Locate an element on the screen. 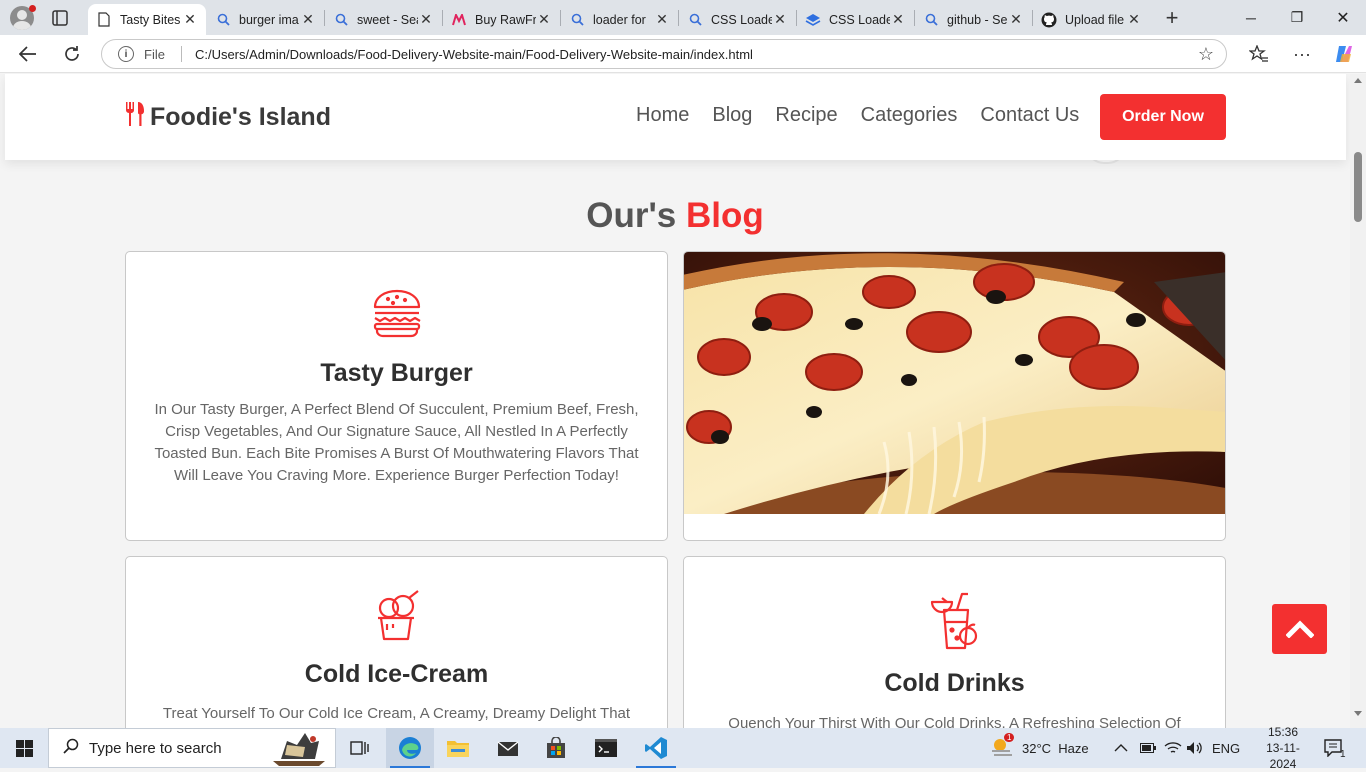 The width and height of the screenshot is (1366, 772). blog-card-pizza-image is located at coordinates (954, 396).